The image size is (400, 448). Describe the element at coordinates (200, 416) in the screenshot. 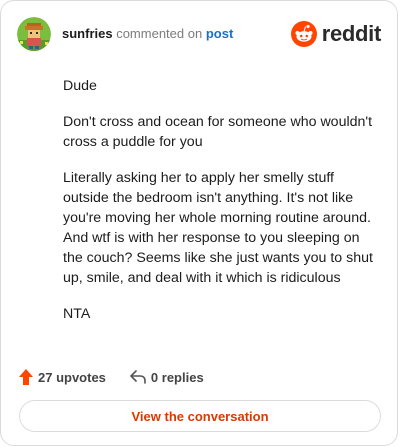

I see `view-conversation-button: View the conversation` at that location.